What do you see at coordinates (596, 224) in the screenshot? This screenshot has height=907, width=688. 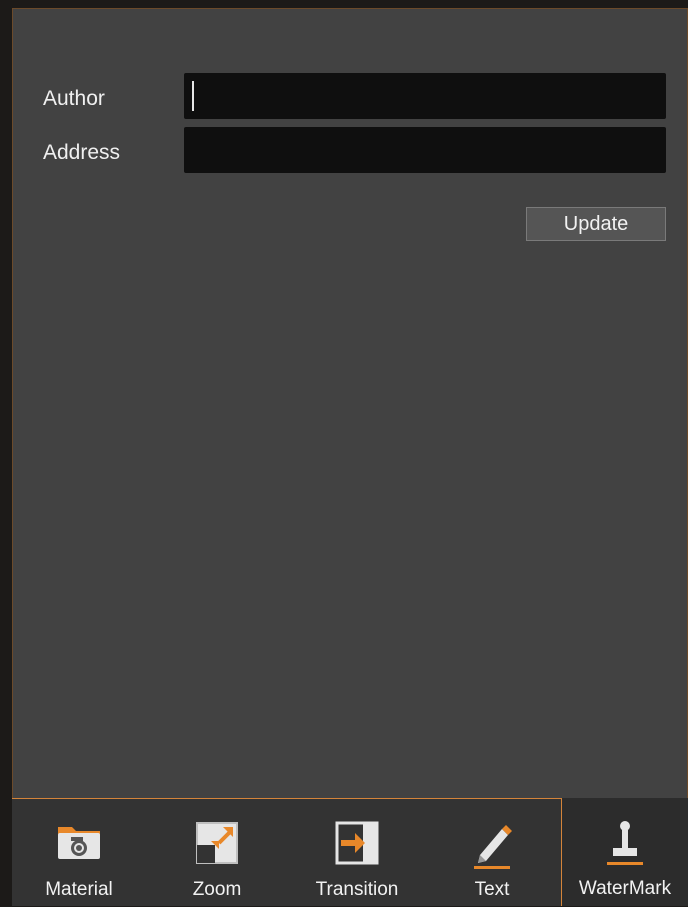 I see `update-button: Update` at bounding box center [596, 224].